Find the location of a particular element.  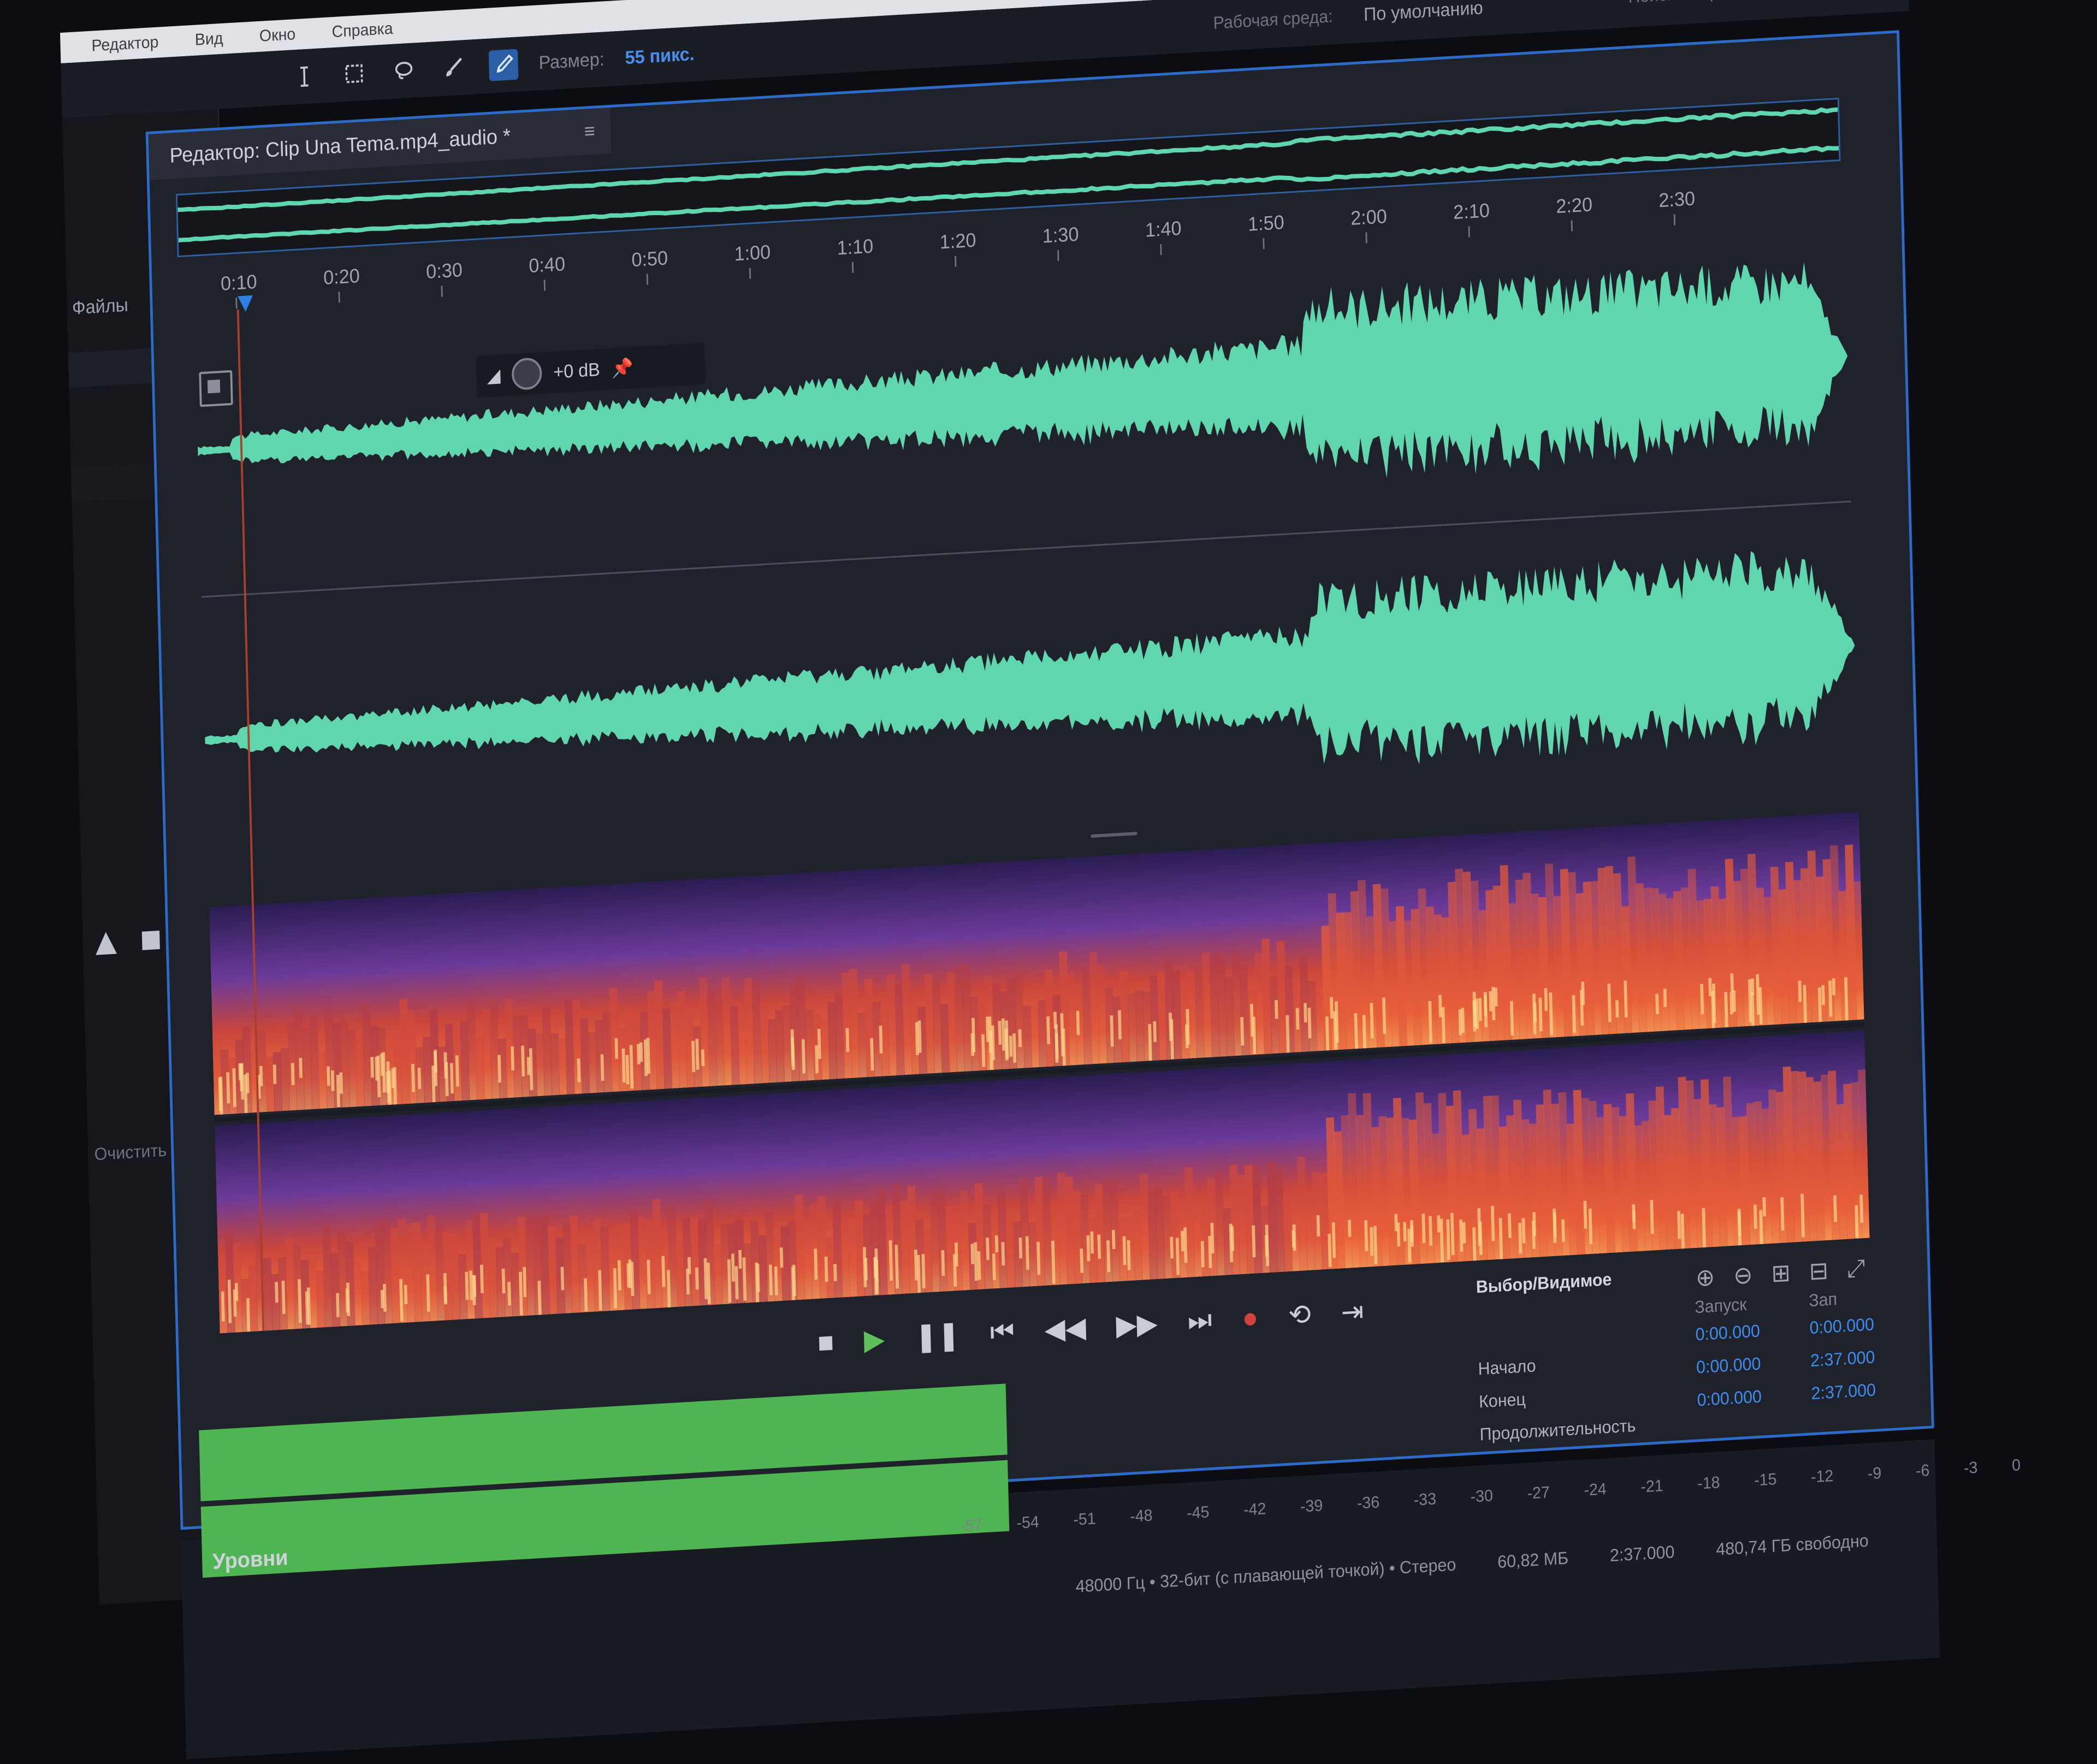

lasso-icon is located at coordinates (404, 71).